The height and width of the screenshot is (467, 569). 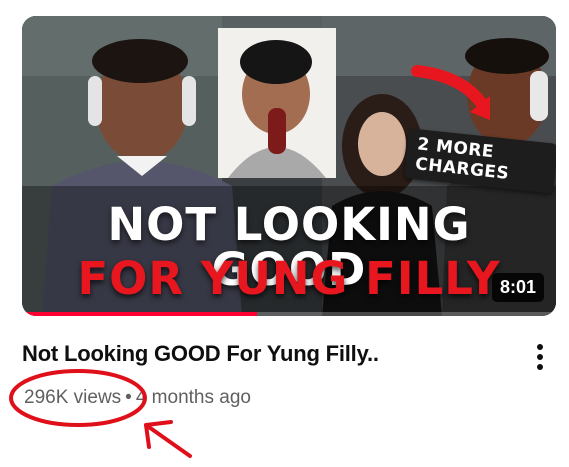 I want to click on view-count: 296K views, so click(x=73, y=397).